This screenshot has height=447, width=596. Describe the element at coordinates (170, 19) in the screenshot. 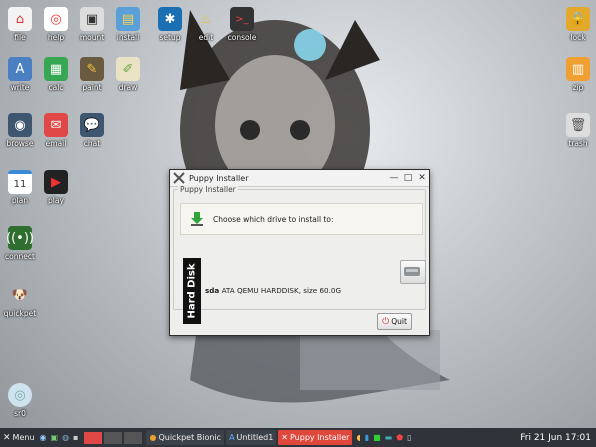

I see `gear-icon: ✱` at that location.